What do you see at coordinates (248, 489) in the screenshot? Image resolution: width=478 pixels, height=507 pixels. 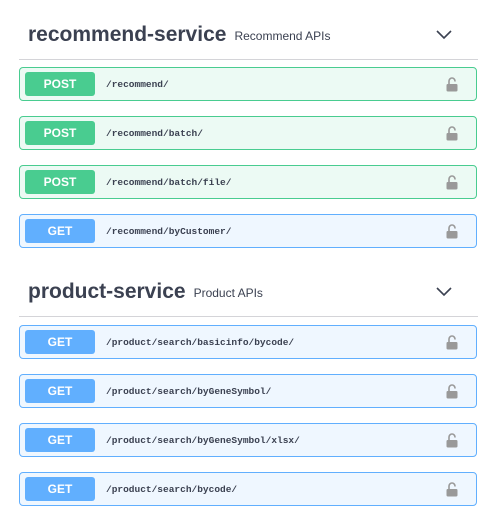 I see `operation-get-product-bycode: GET /product/search/bycode/` at bounding box center [248, 489].